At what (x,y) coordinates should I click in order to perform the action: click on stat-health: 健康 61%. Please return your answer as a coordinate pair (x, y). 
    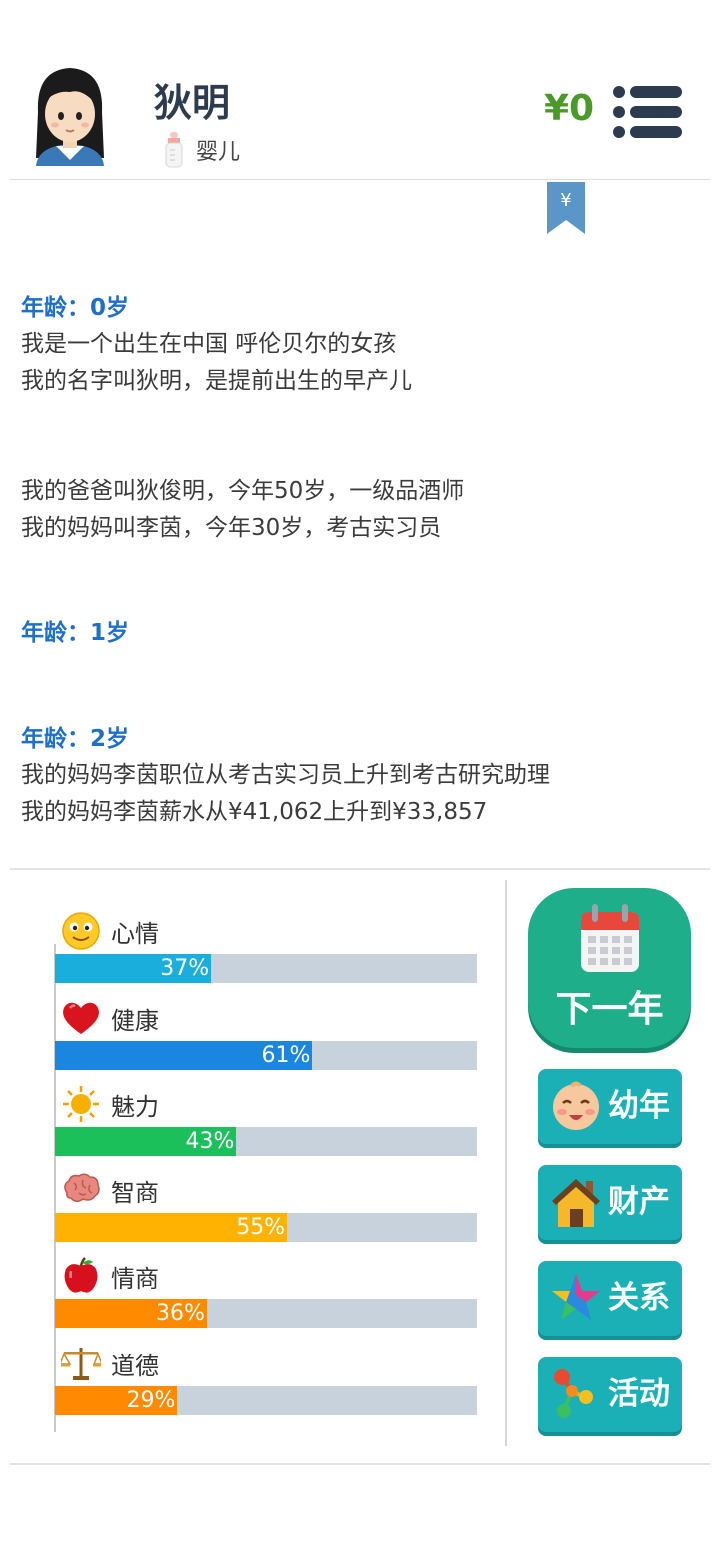
    Looking at the image, I should click on (266, 1042).